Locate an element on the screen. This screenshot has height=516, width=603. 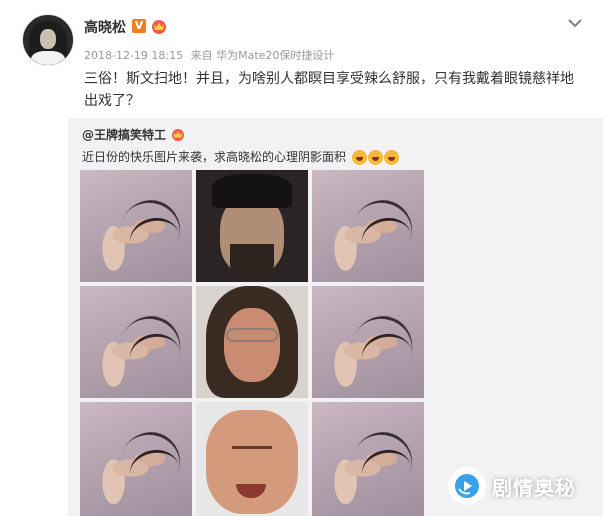
watermark: 剧情奥秘 is located at coordinates (512, 486).